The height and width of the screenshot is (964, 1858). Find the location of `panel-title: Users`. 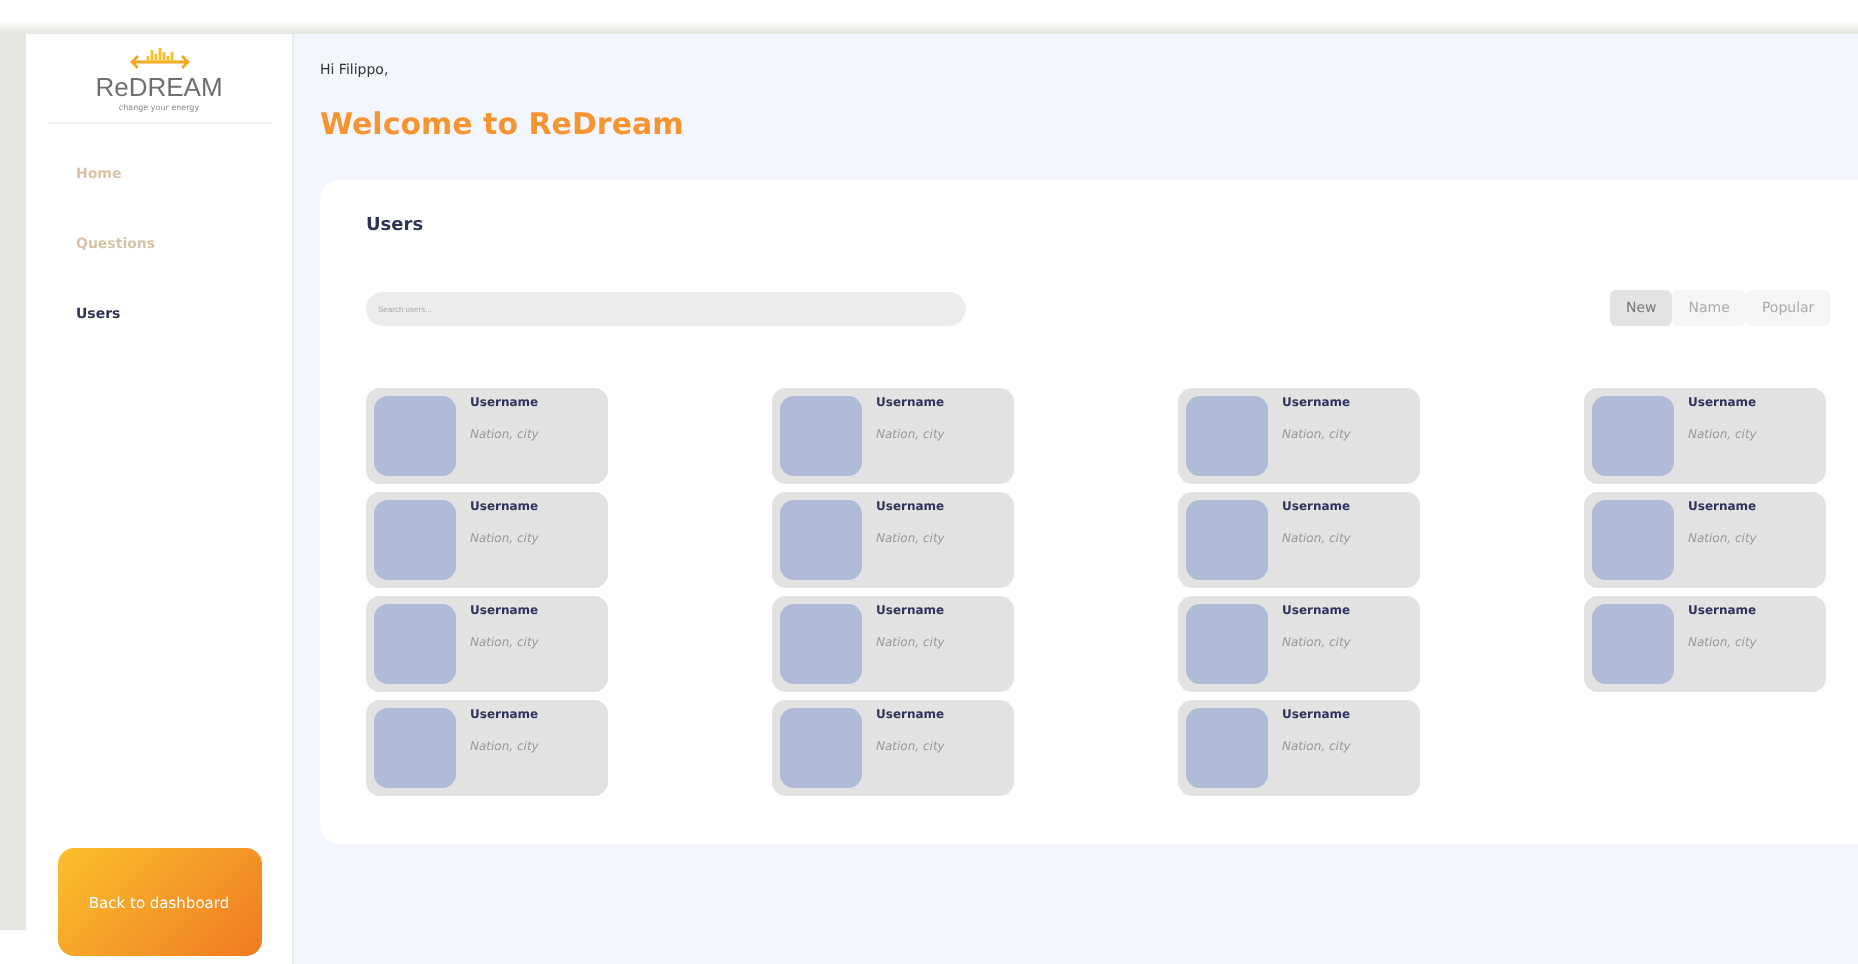

panel-title: Users is located at coordinates (396, 228).